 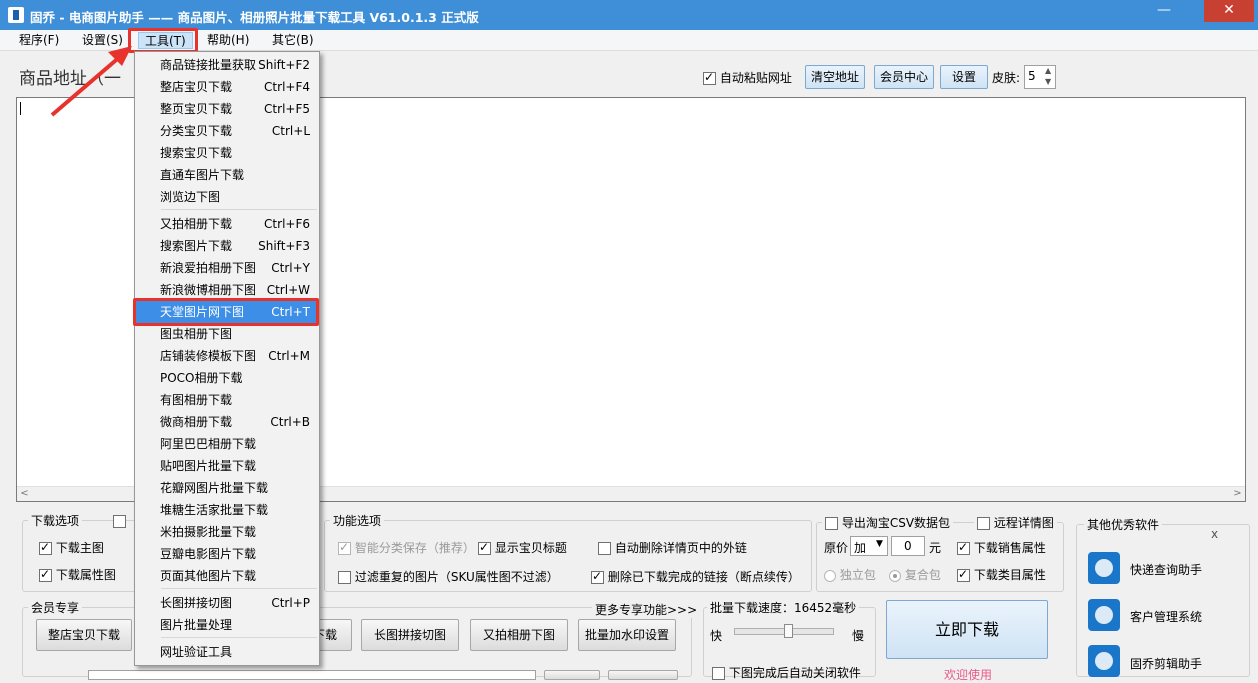 What do you see at coordinates (208, 554) in the screenshot?
I see `menu-item-label: 豆瓣电影图片下载` at bounding box center [208, 554].